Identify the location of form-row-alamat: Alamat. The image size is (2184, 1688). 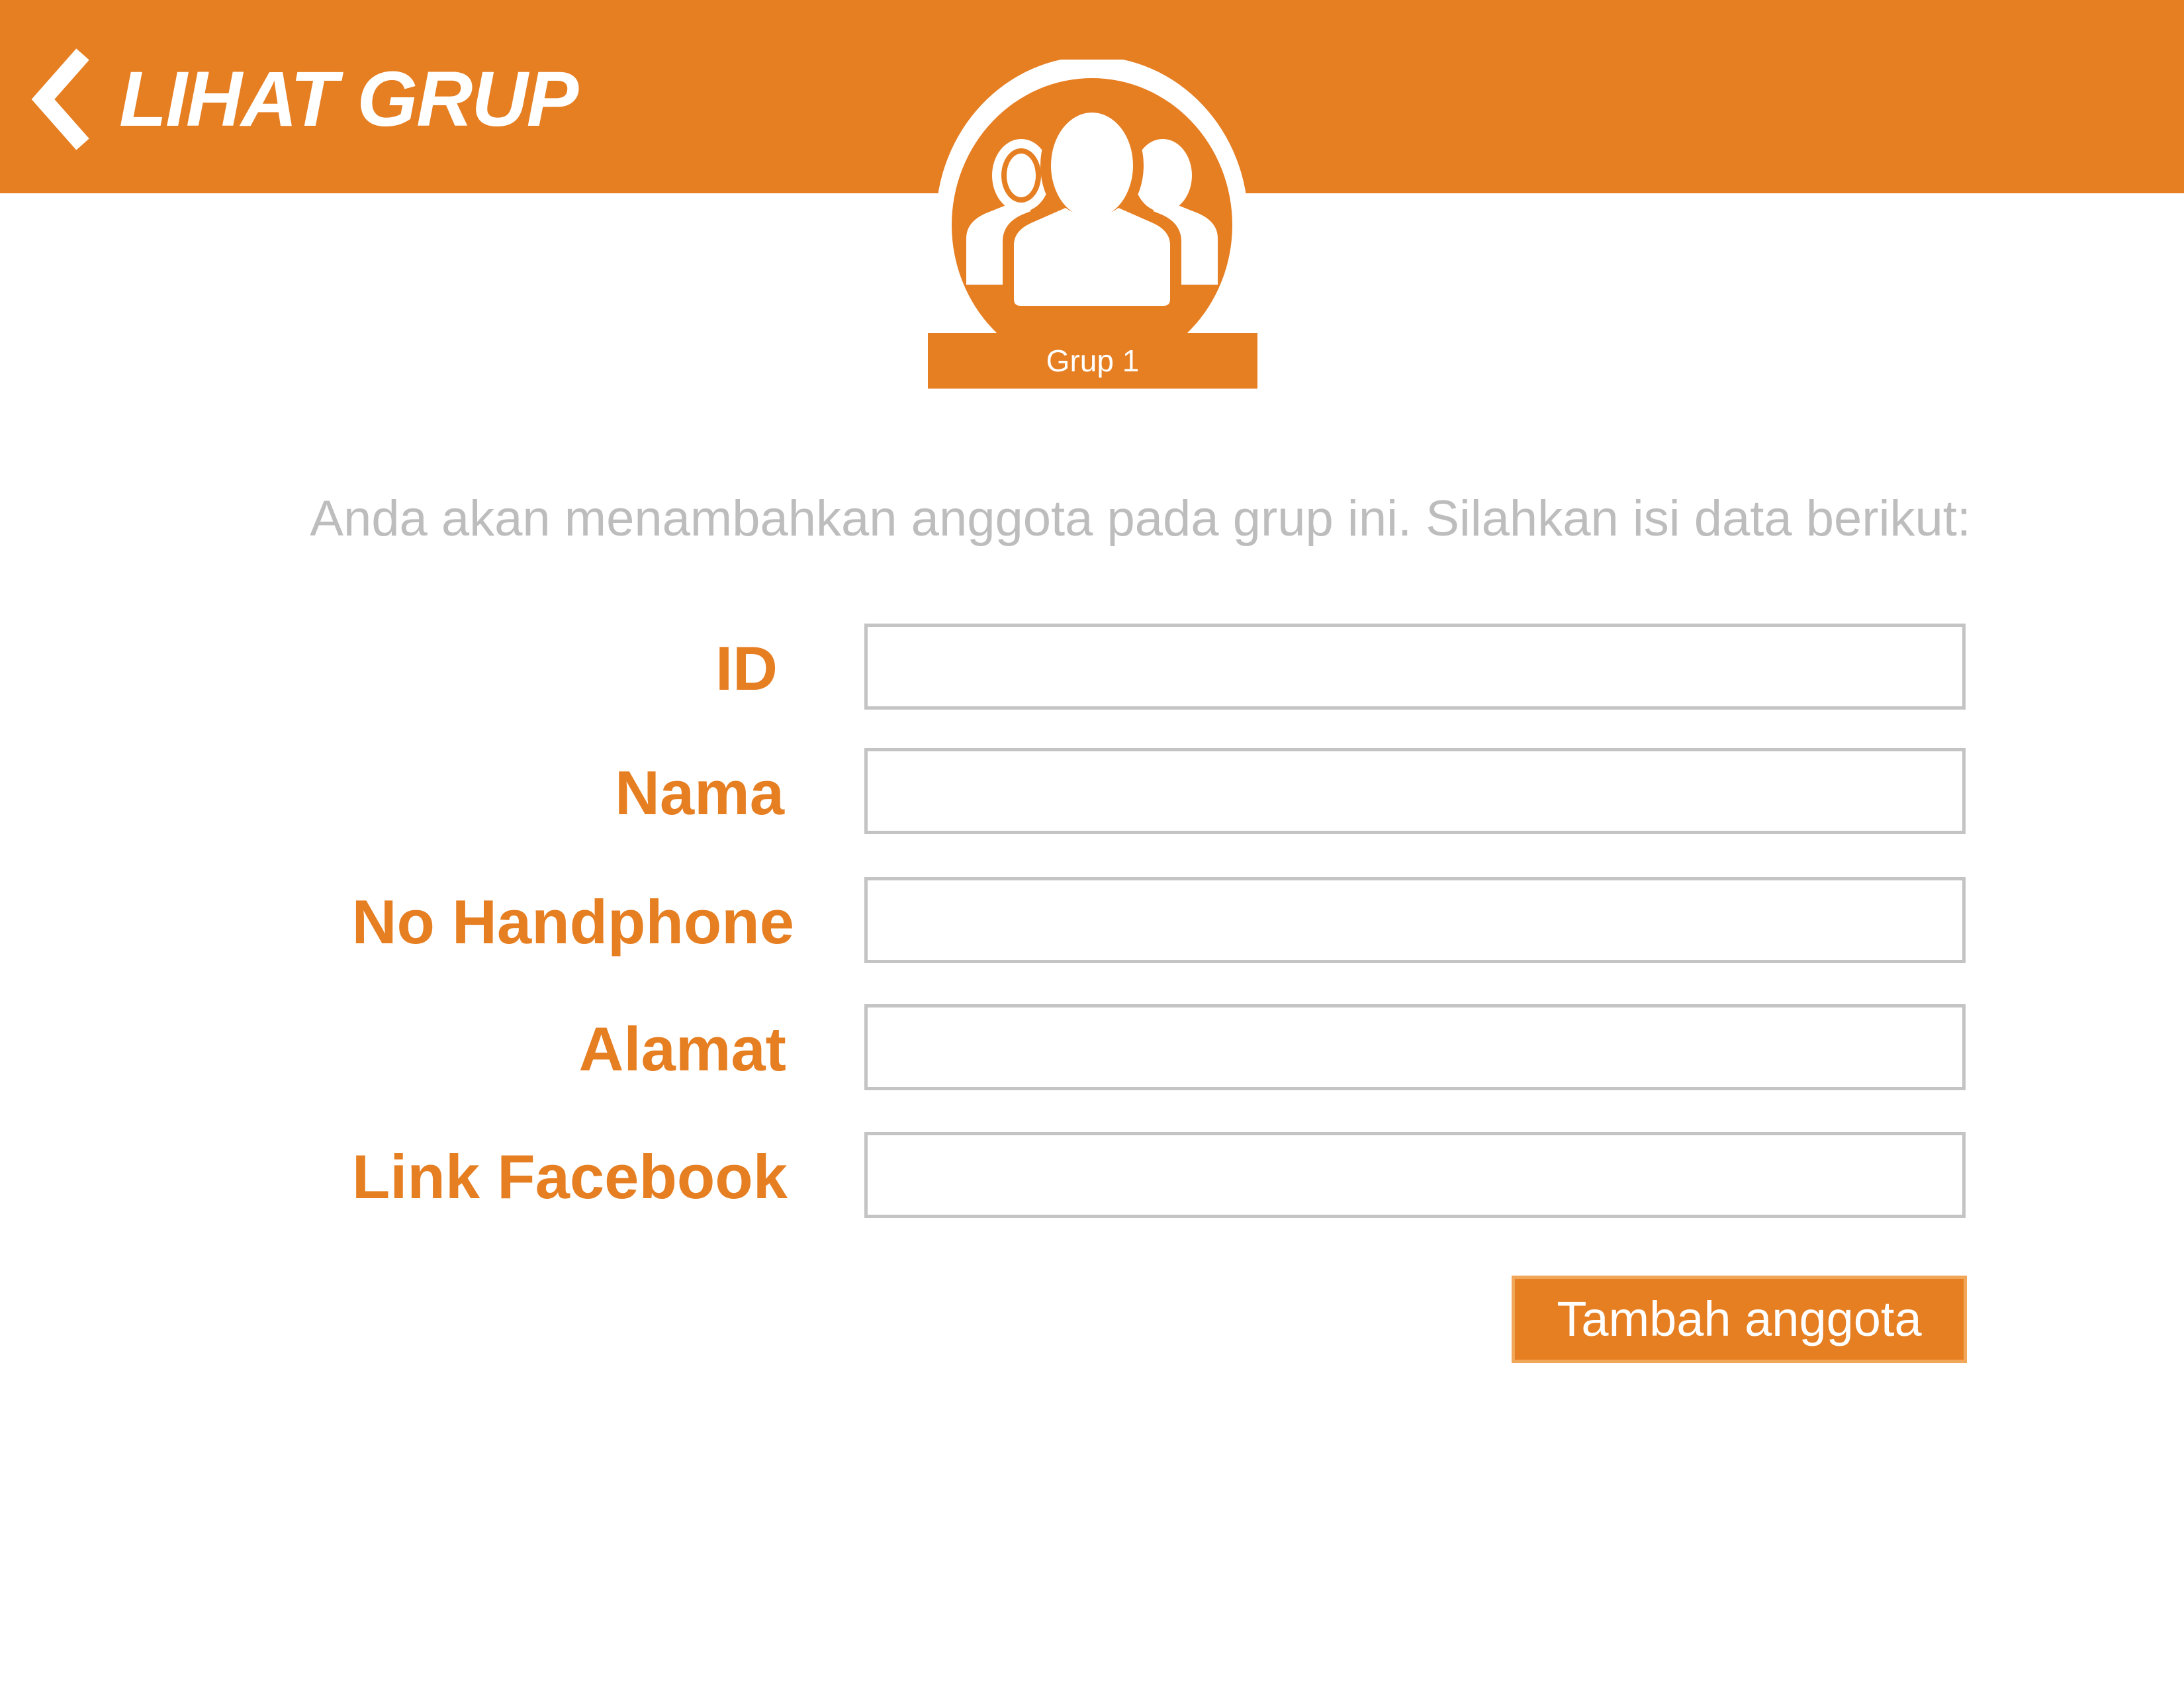
(1092, 1049).